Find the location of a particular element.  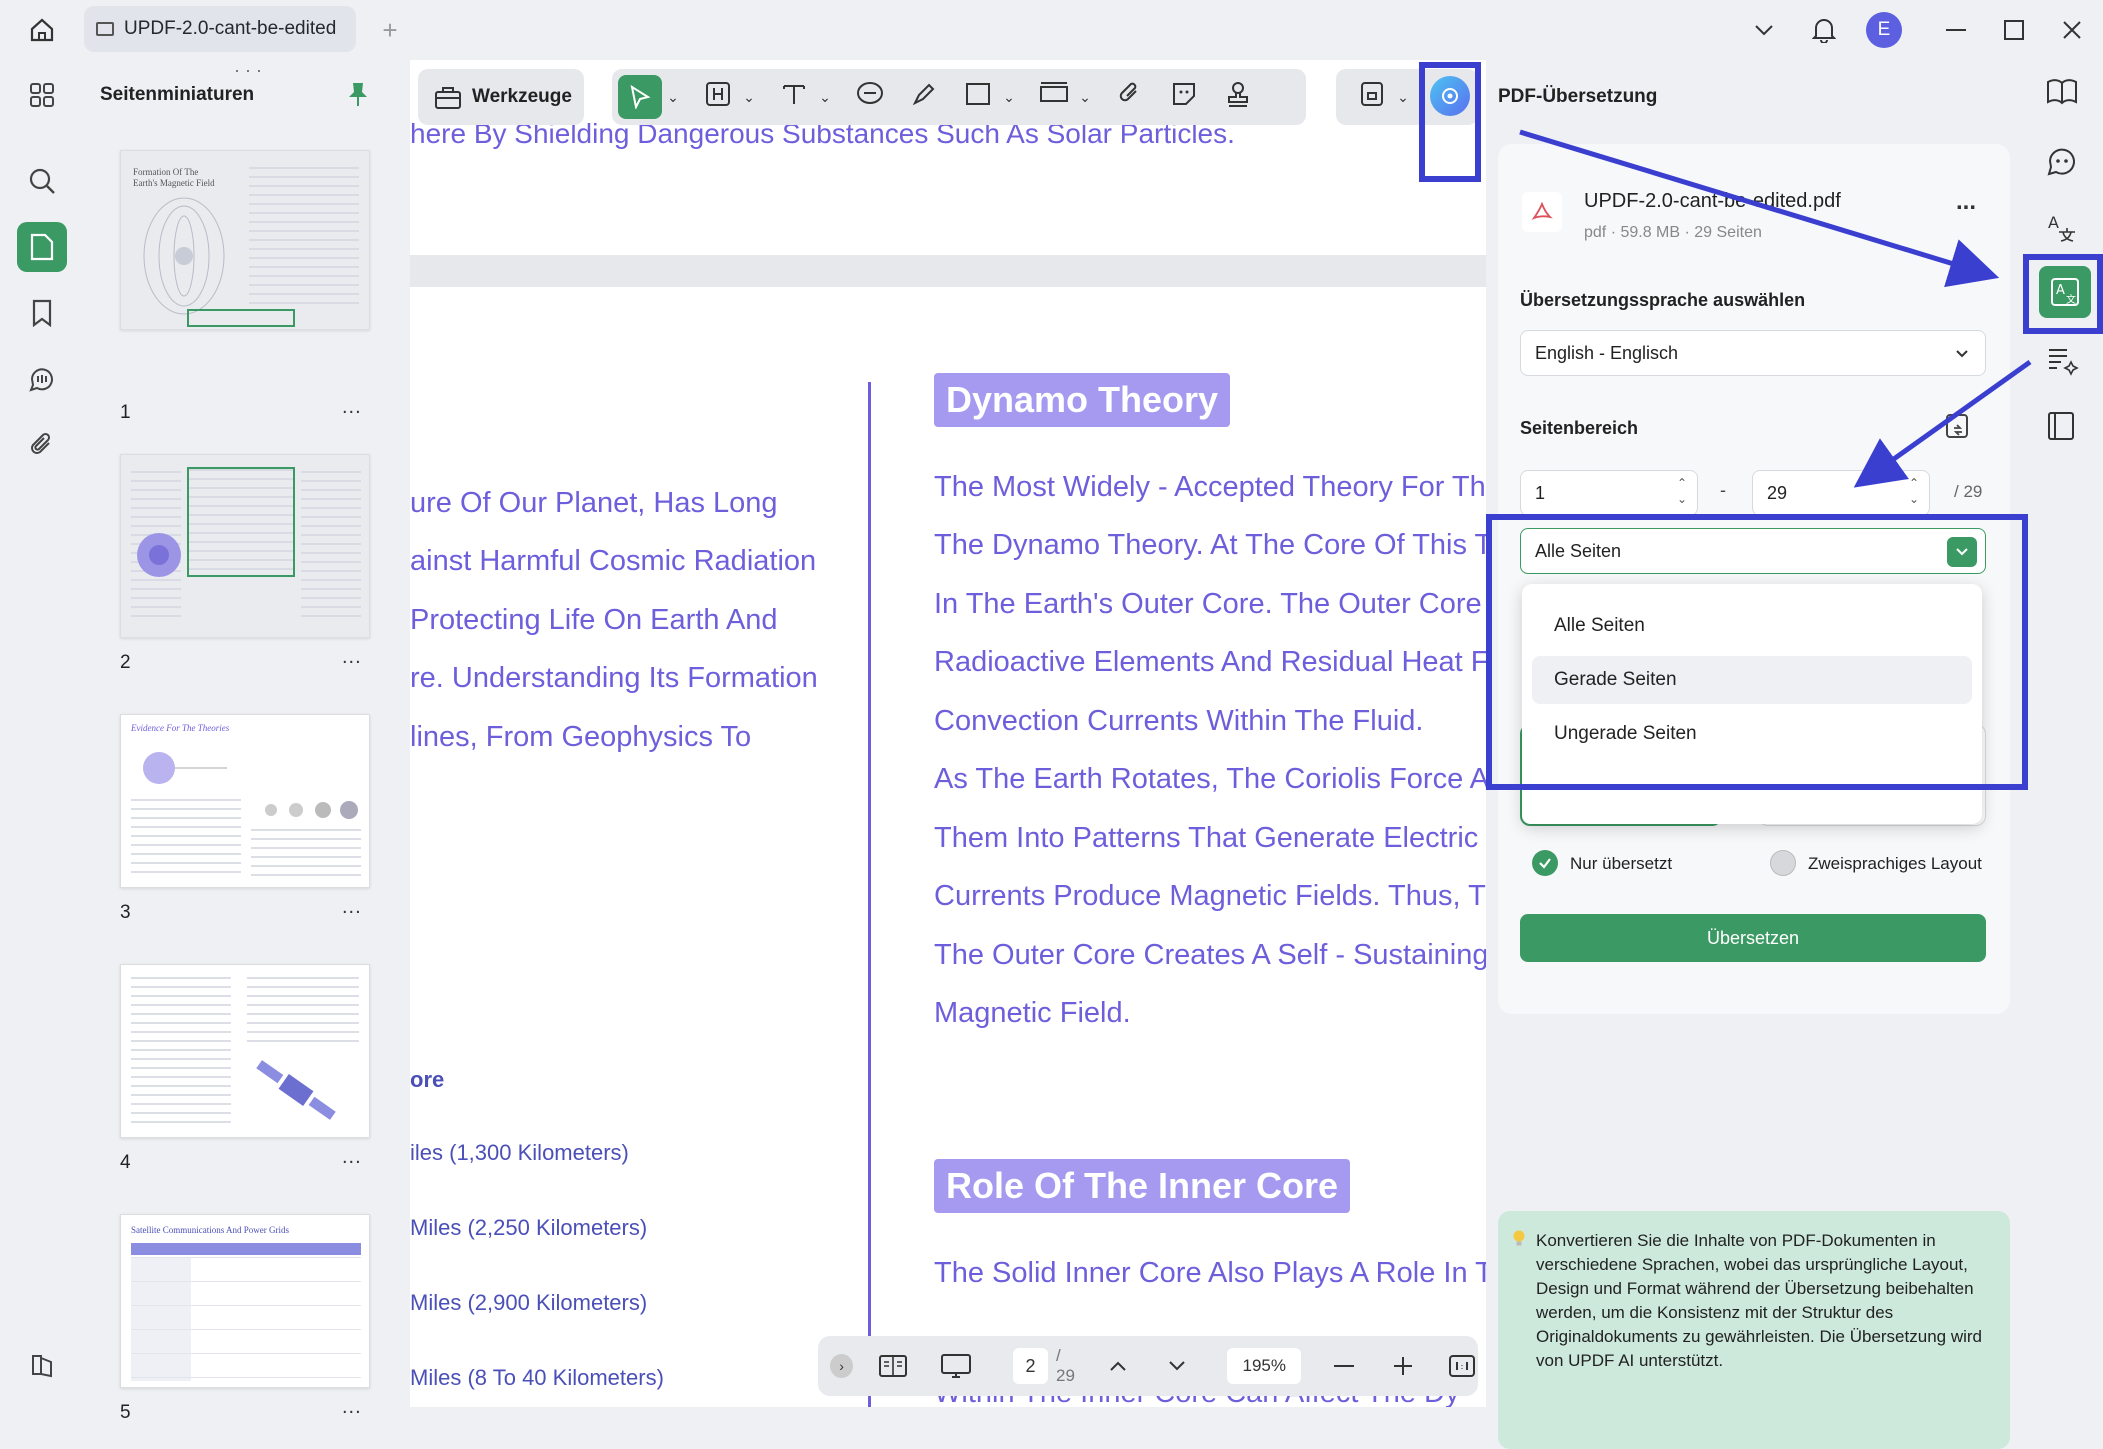

apps-grid-icon is located at coordinates (42, 95).